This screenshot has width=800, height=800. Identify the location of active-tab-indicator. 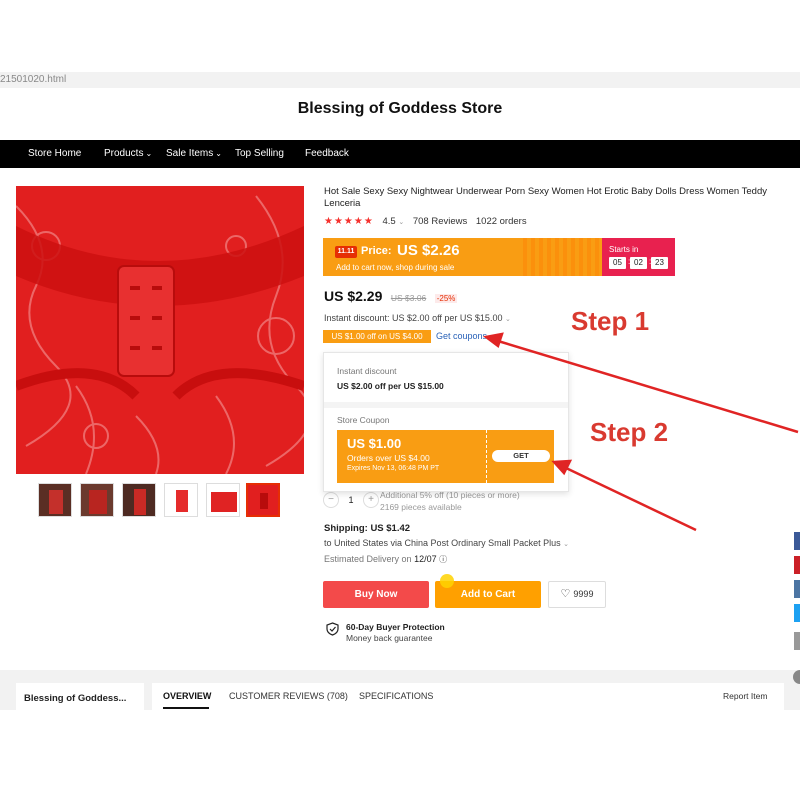
(186, 708).